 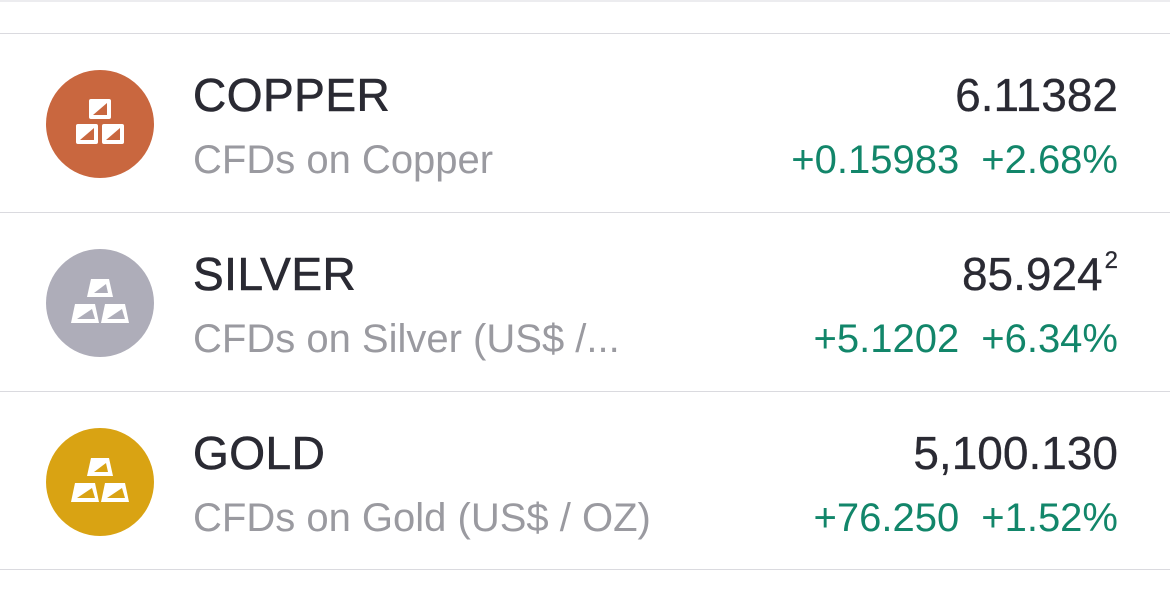 What do you see at coordinates (1049, 339) in the screenshot?
I see `change-percent: +6.34%` at bounding box center [1049, 339].